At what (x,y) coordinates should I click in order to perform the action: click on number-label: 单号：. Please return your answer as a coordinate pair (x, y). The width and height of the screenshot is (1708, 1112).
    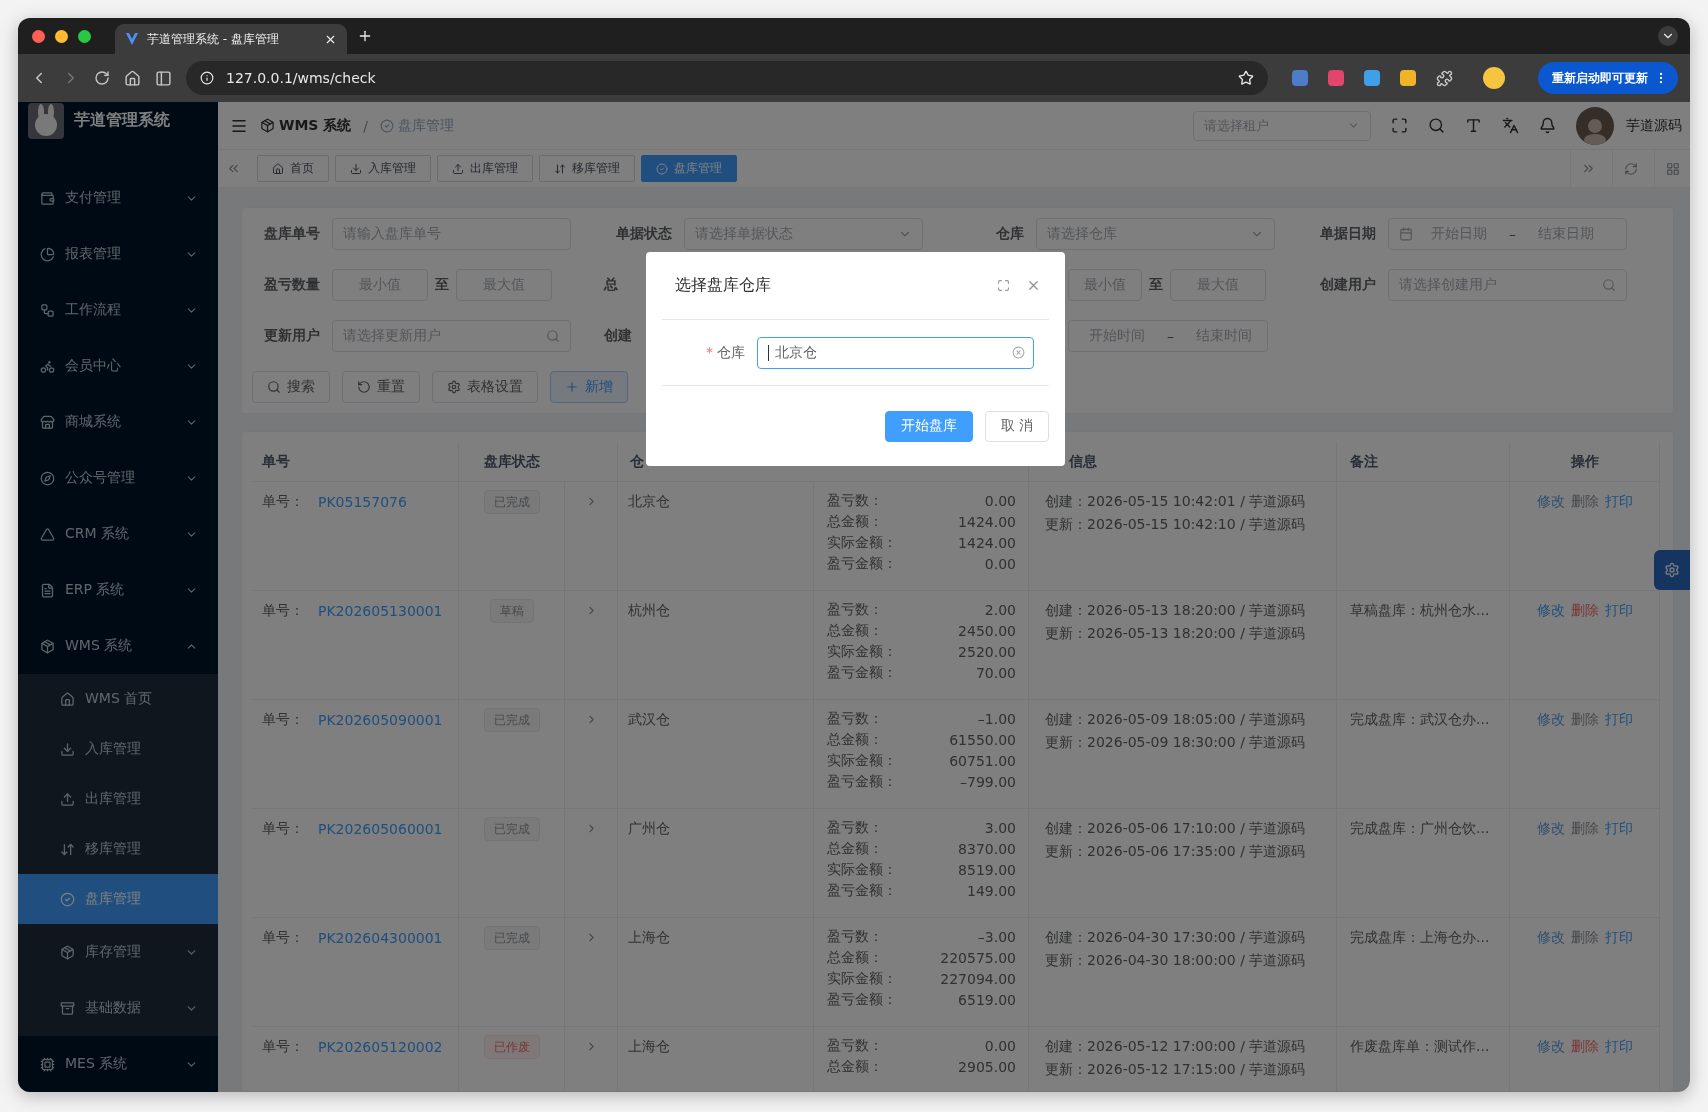
    Looking at the image, I should click on (283, 937).